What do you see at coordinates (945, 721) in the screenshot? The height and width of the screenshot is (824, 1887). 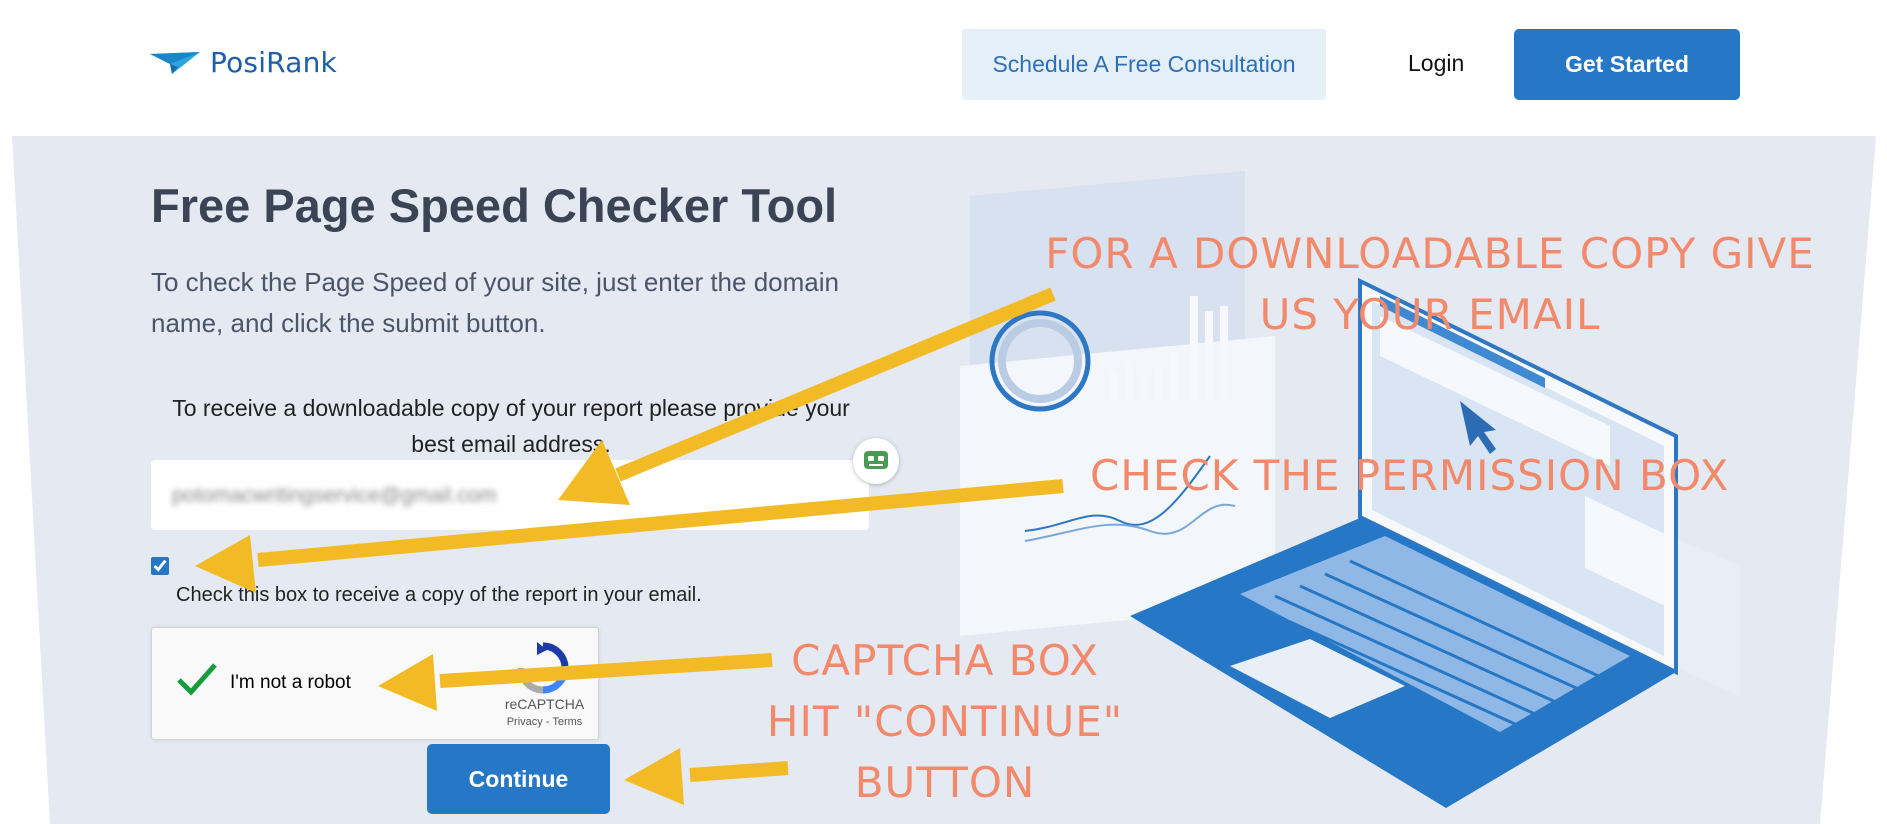 I see `annotation-captcha: CAPTCHA BOX HIT "CONTINUE" BUTTON` at bounding box center [945, 721].